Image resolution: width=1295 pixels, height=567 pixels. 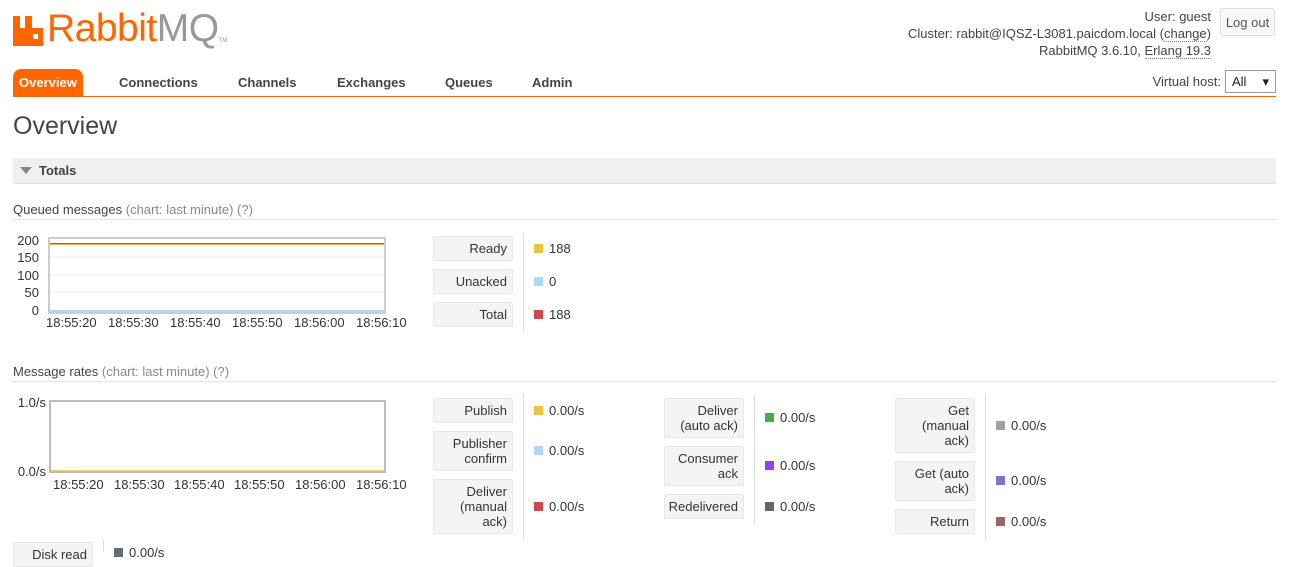 I want to click on y-tick-label: 1.0/s, so click(x=32, y=402).